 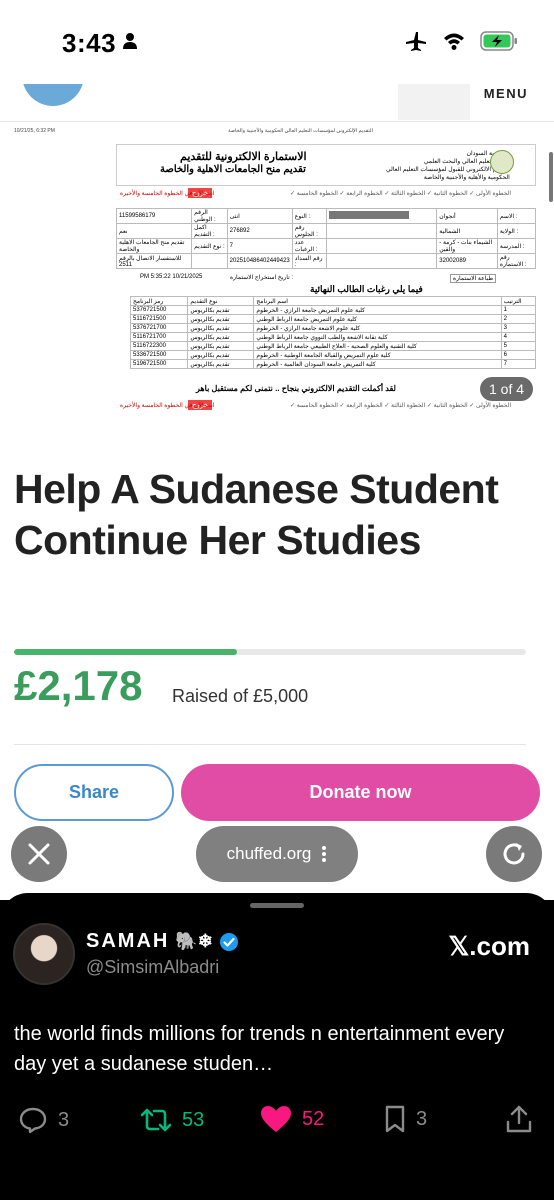 What do you see at coordinates (502, 162) in the screenshot?
I see `ministry-logo` at bounding box center [502, 162].